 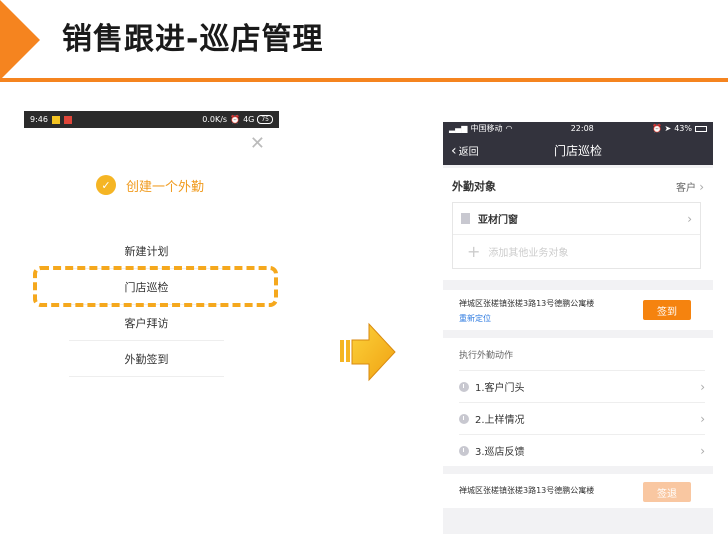 I want to click on status-battery-percent: 43%, so click(x=683, y=128).